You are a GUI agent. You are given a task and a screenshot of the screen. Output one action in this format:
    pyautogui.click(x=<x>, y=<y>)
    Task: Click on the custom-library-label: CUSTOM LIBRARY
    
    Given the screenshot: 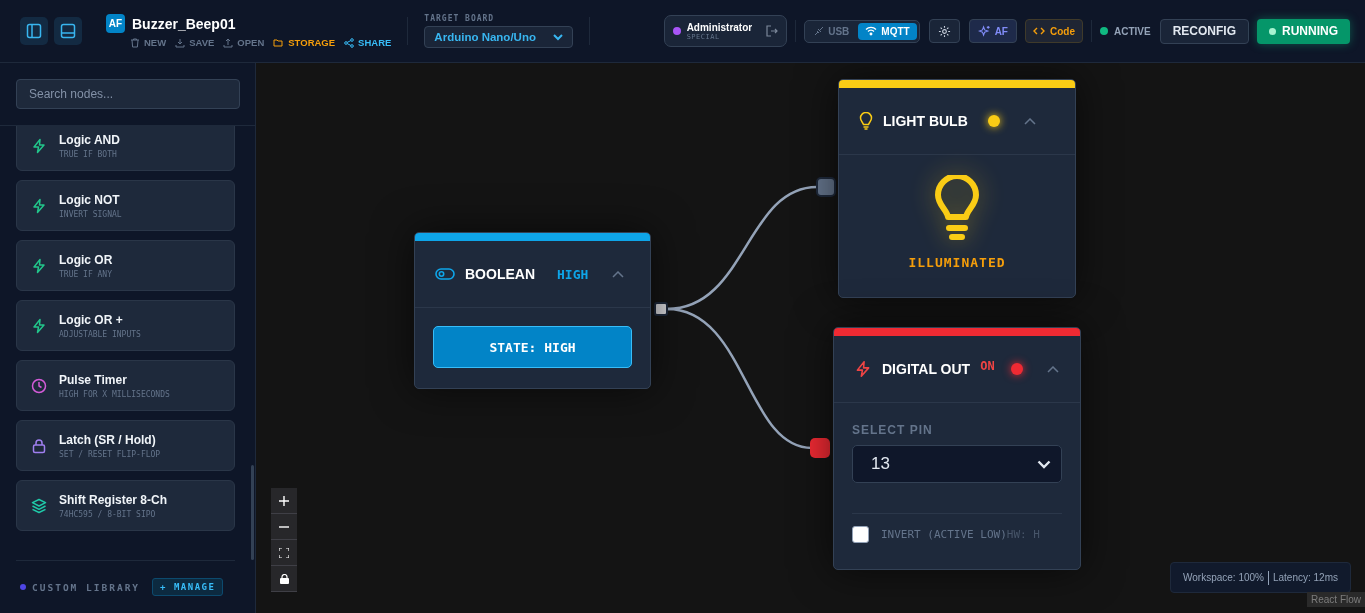 What is the action you would take?
    pyautogui.click(x=86, y=587)
    